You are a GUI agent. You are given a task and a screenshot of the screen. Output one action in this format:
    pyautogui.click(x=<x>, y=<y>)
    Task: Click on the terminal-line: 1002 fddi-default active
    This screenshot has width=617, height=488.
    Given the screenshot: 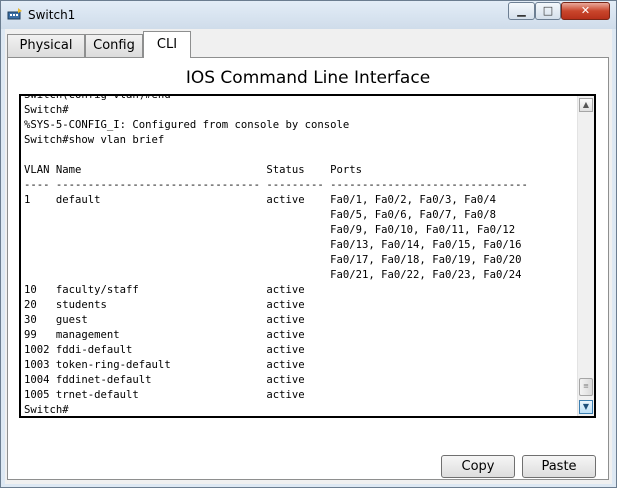 What is the action you would take?
    pyautogui.click(x=164, y=350)
    